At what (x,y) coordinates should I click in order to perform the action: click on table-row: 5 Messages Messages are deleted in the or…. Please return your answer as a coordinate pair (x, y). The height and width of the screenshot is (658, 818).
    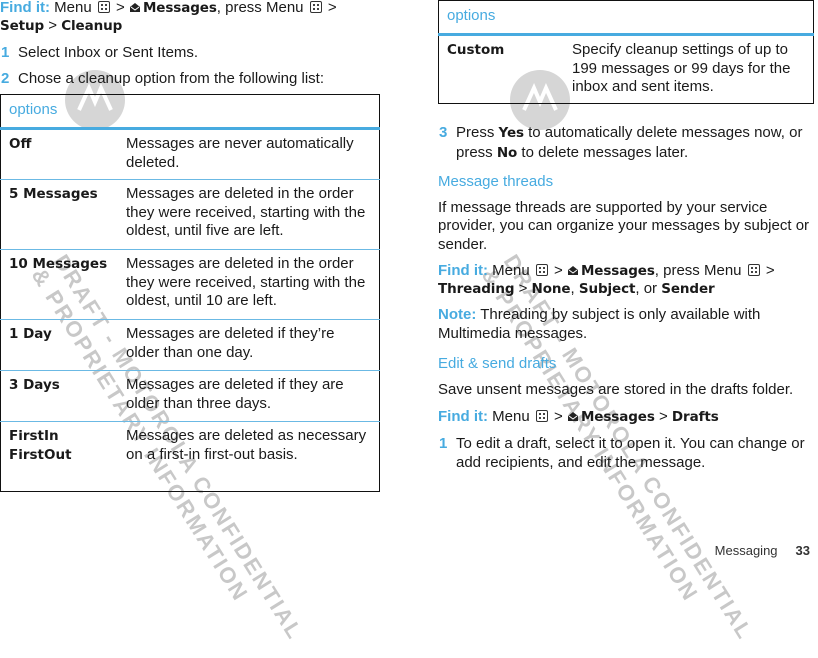
    Looking at the image, I should click on (190, 214).